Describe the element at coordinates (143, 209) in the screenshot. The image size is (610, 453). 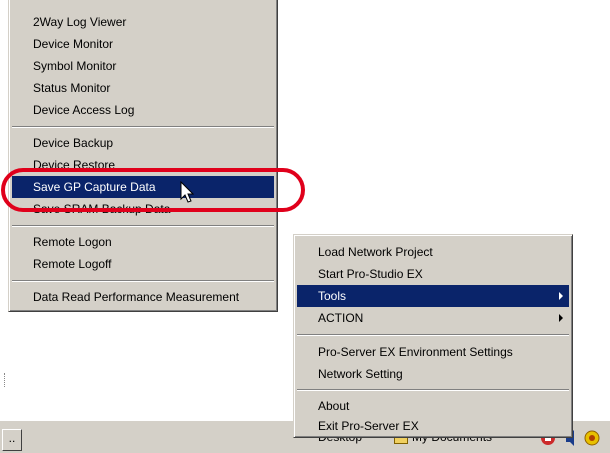
I see `menu-item-save-sram-backup-data: Save SRAM Backup Data` at that location.